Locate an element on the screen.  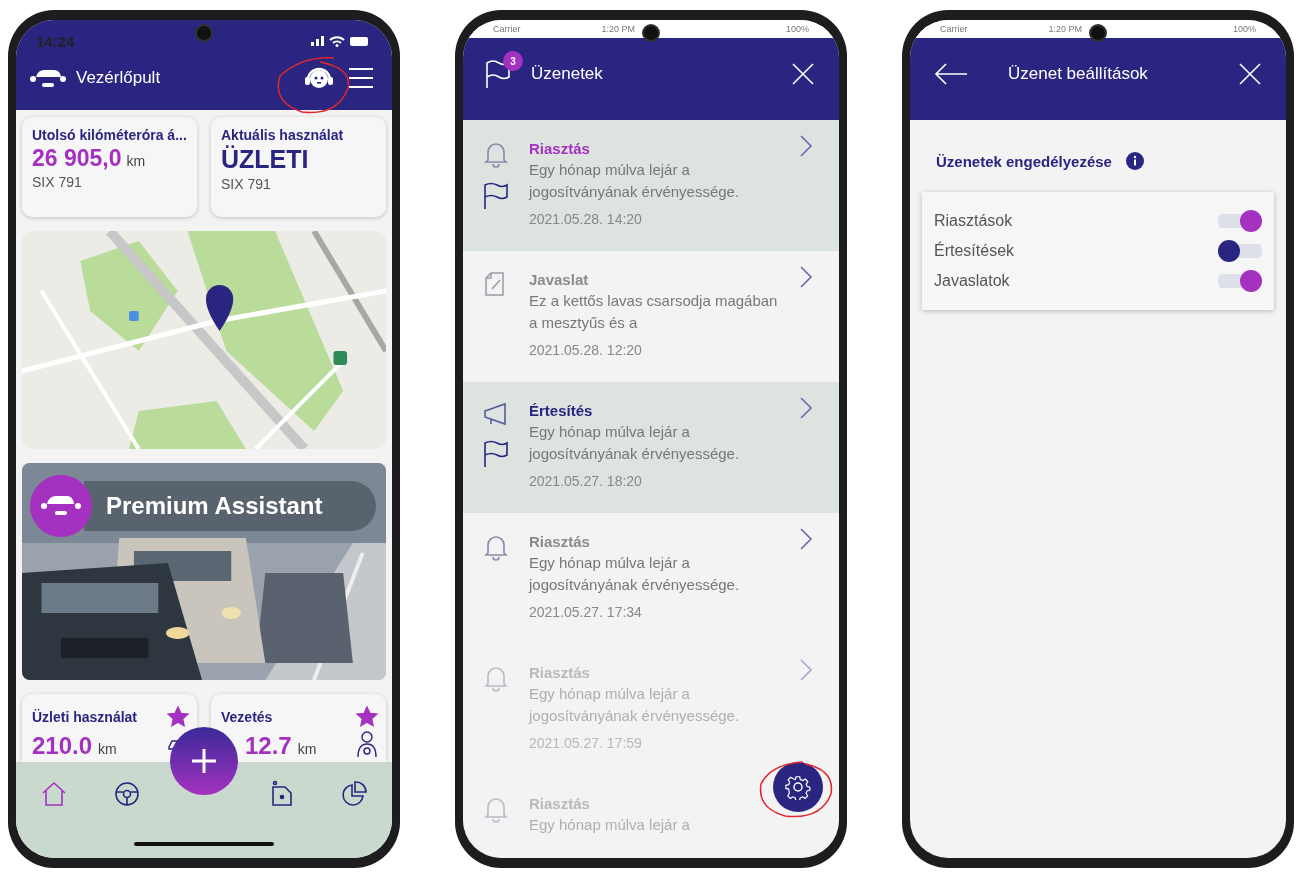
message-text: Egy hónap múlva lejár a is located at coordinates (610, 825).